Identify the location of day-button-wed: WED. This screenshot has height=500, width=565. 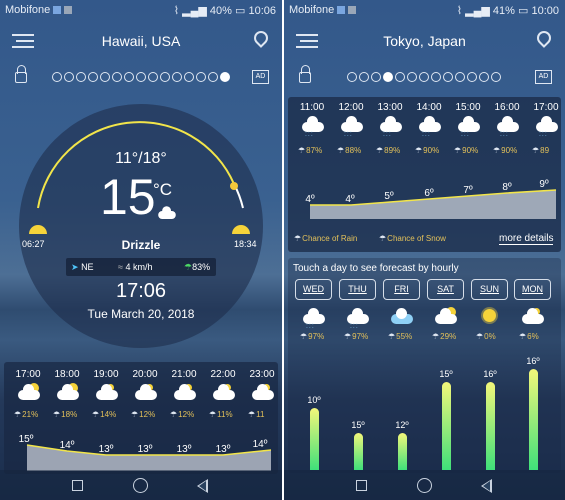
(313, 289).